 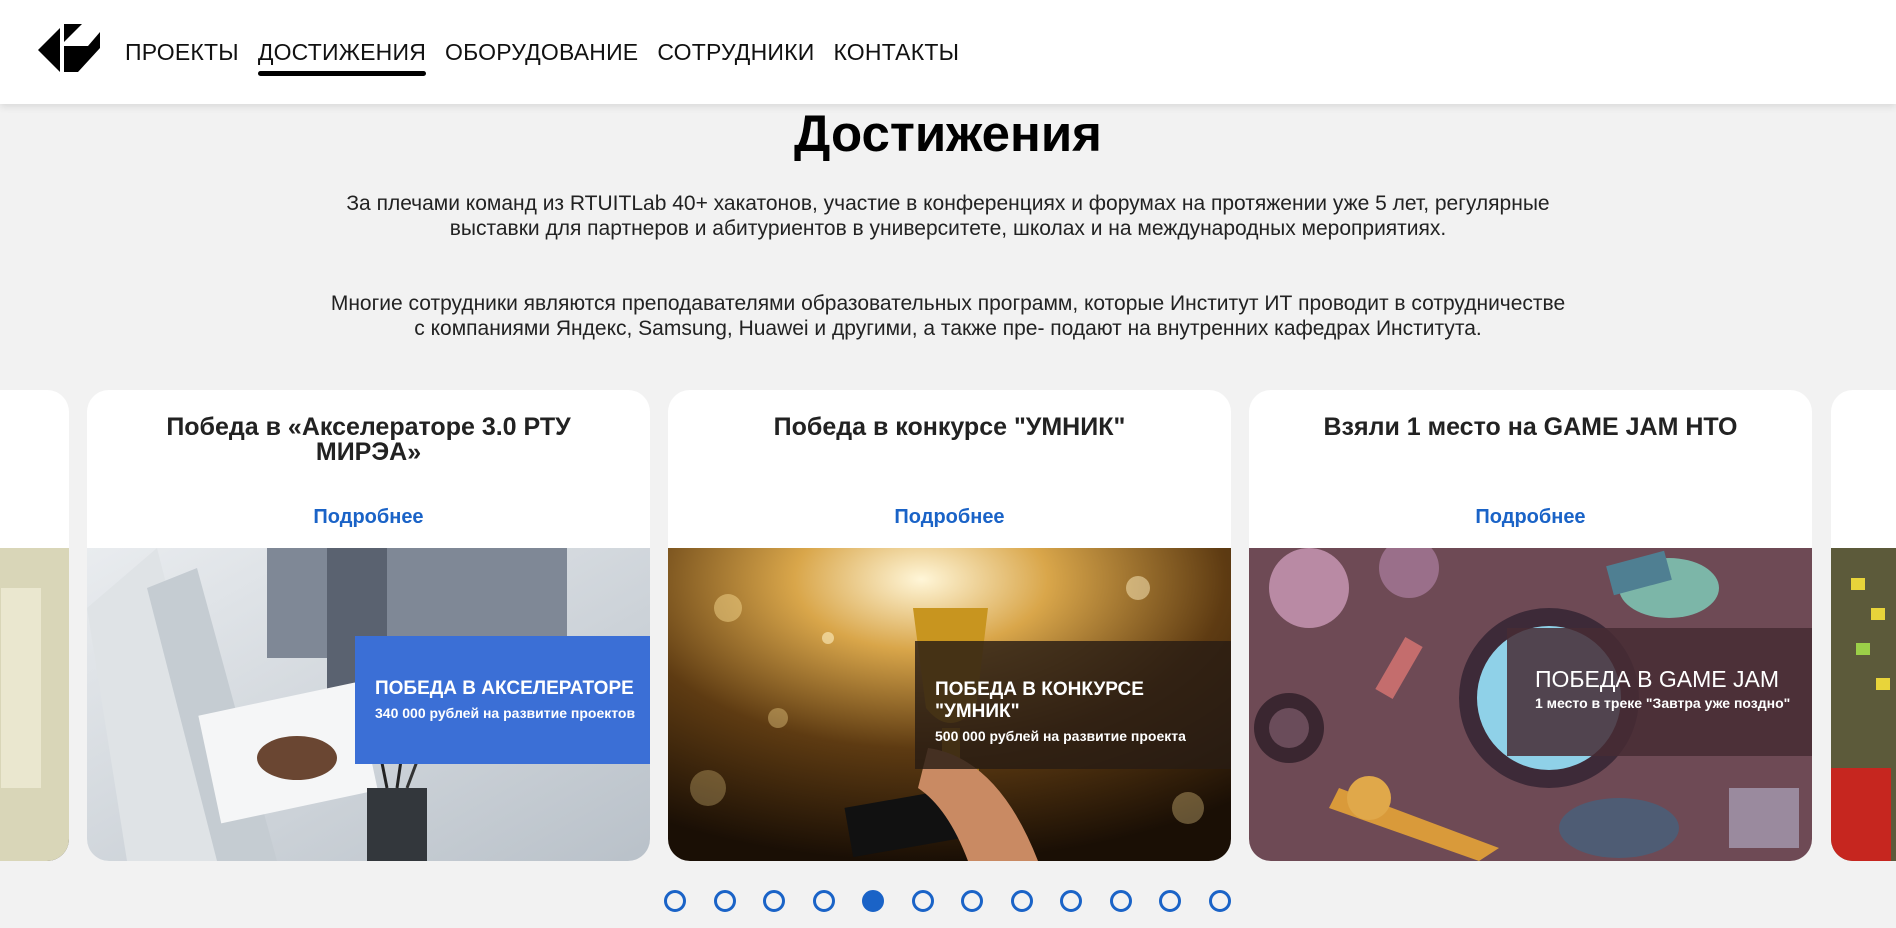 I want to click on logo-icon, so click(x=69, y=50).